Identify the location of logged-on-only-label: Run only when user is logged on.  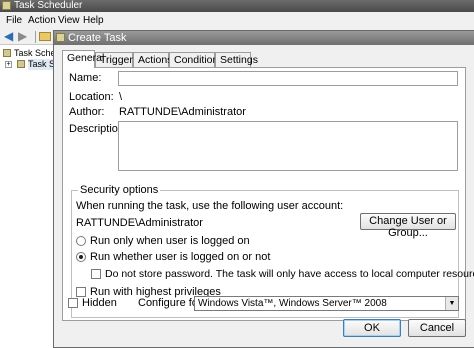
(170, 241).